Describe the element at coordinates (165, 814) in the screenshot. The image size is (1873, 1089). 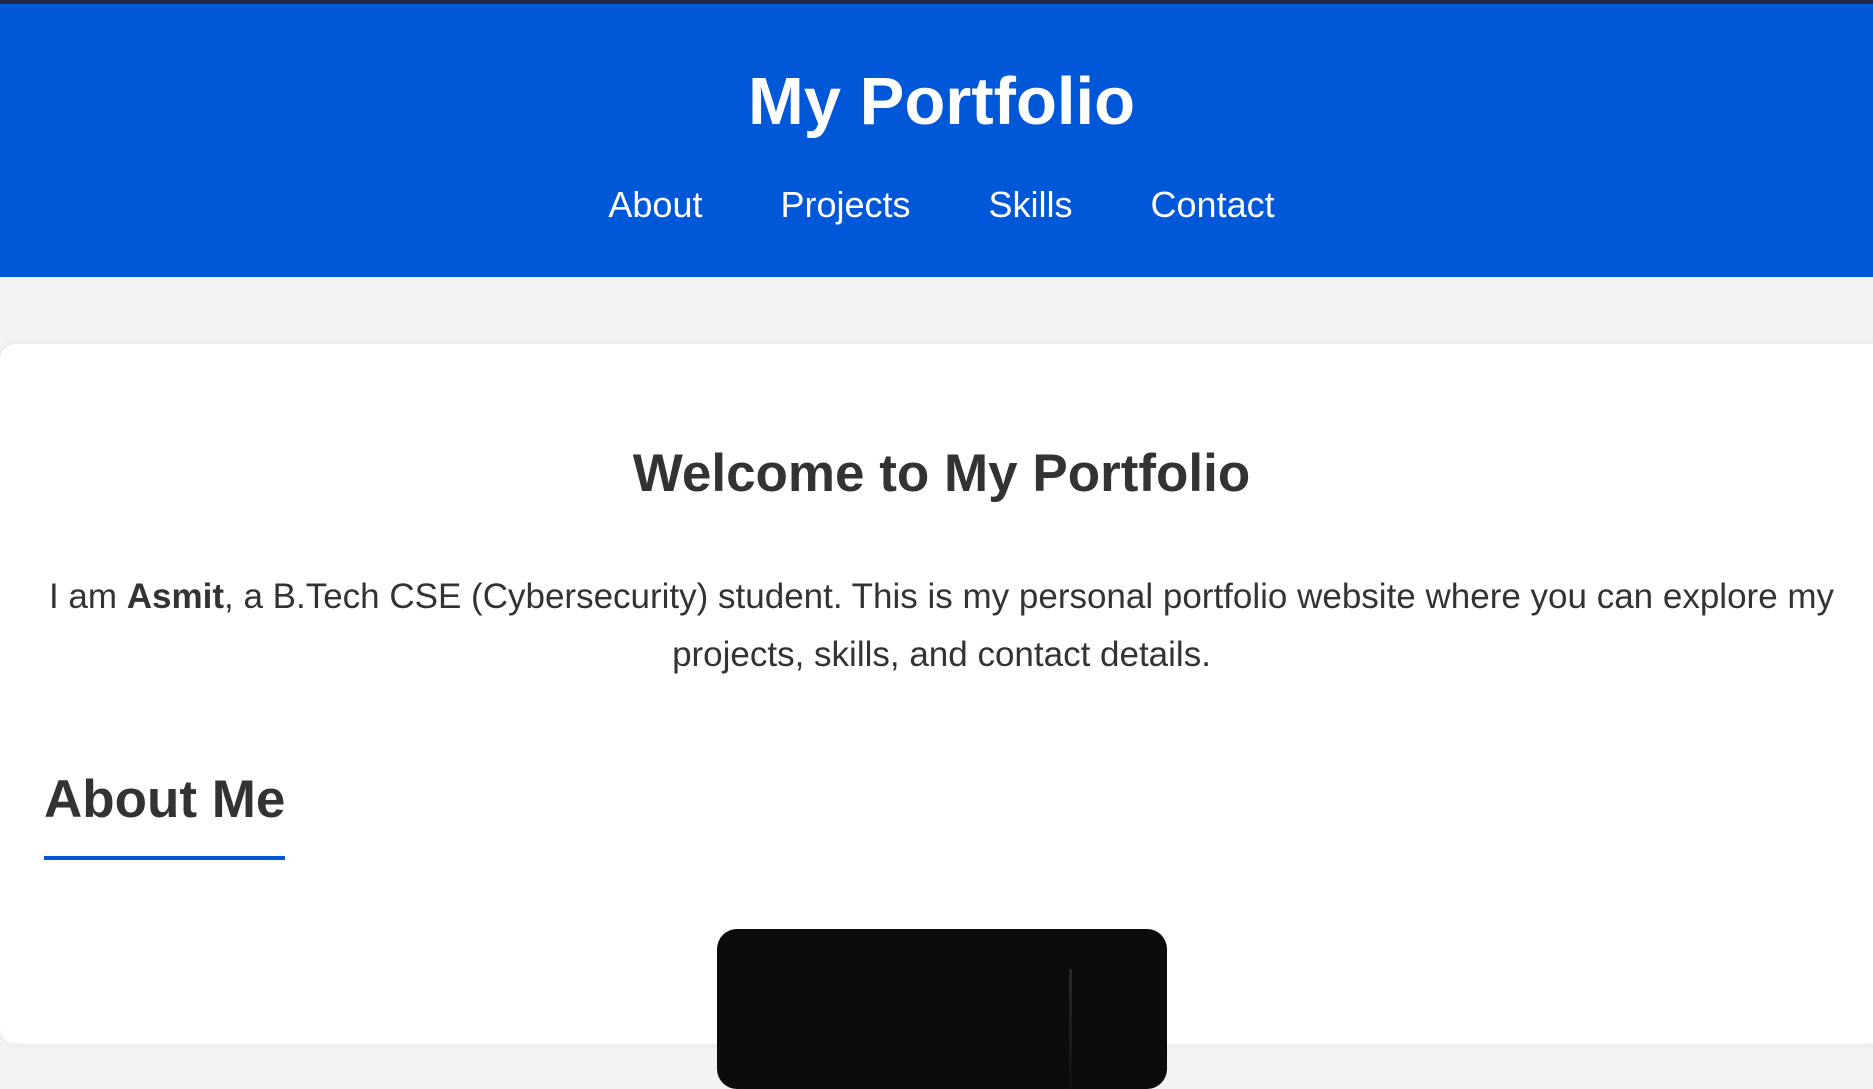
I see `about-heading: About Me` at that location.